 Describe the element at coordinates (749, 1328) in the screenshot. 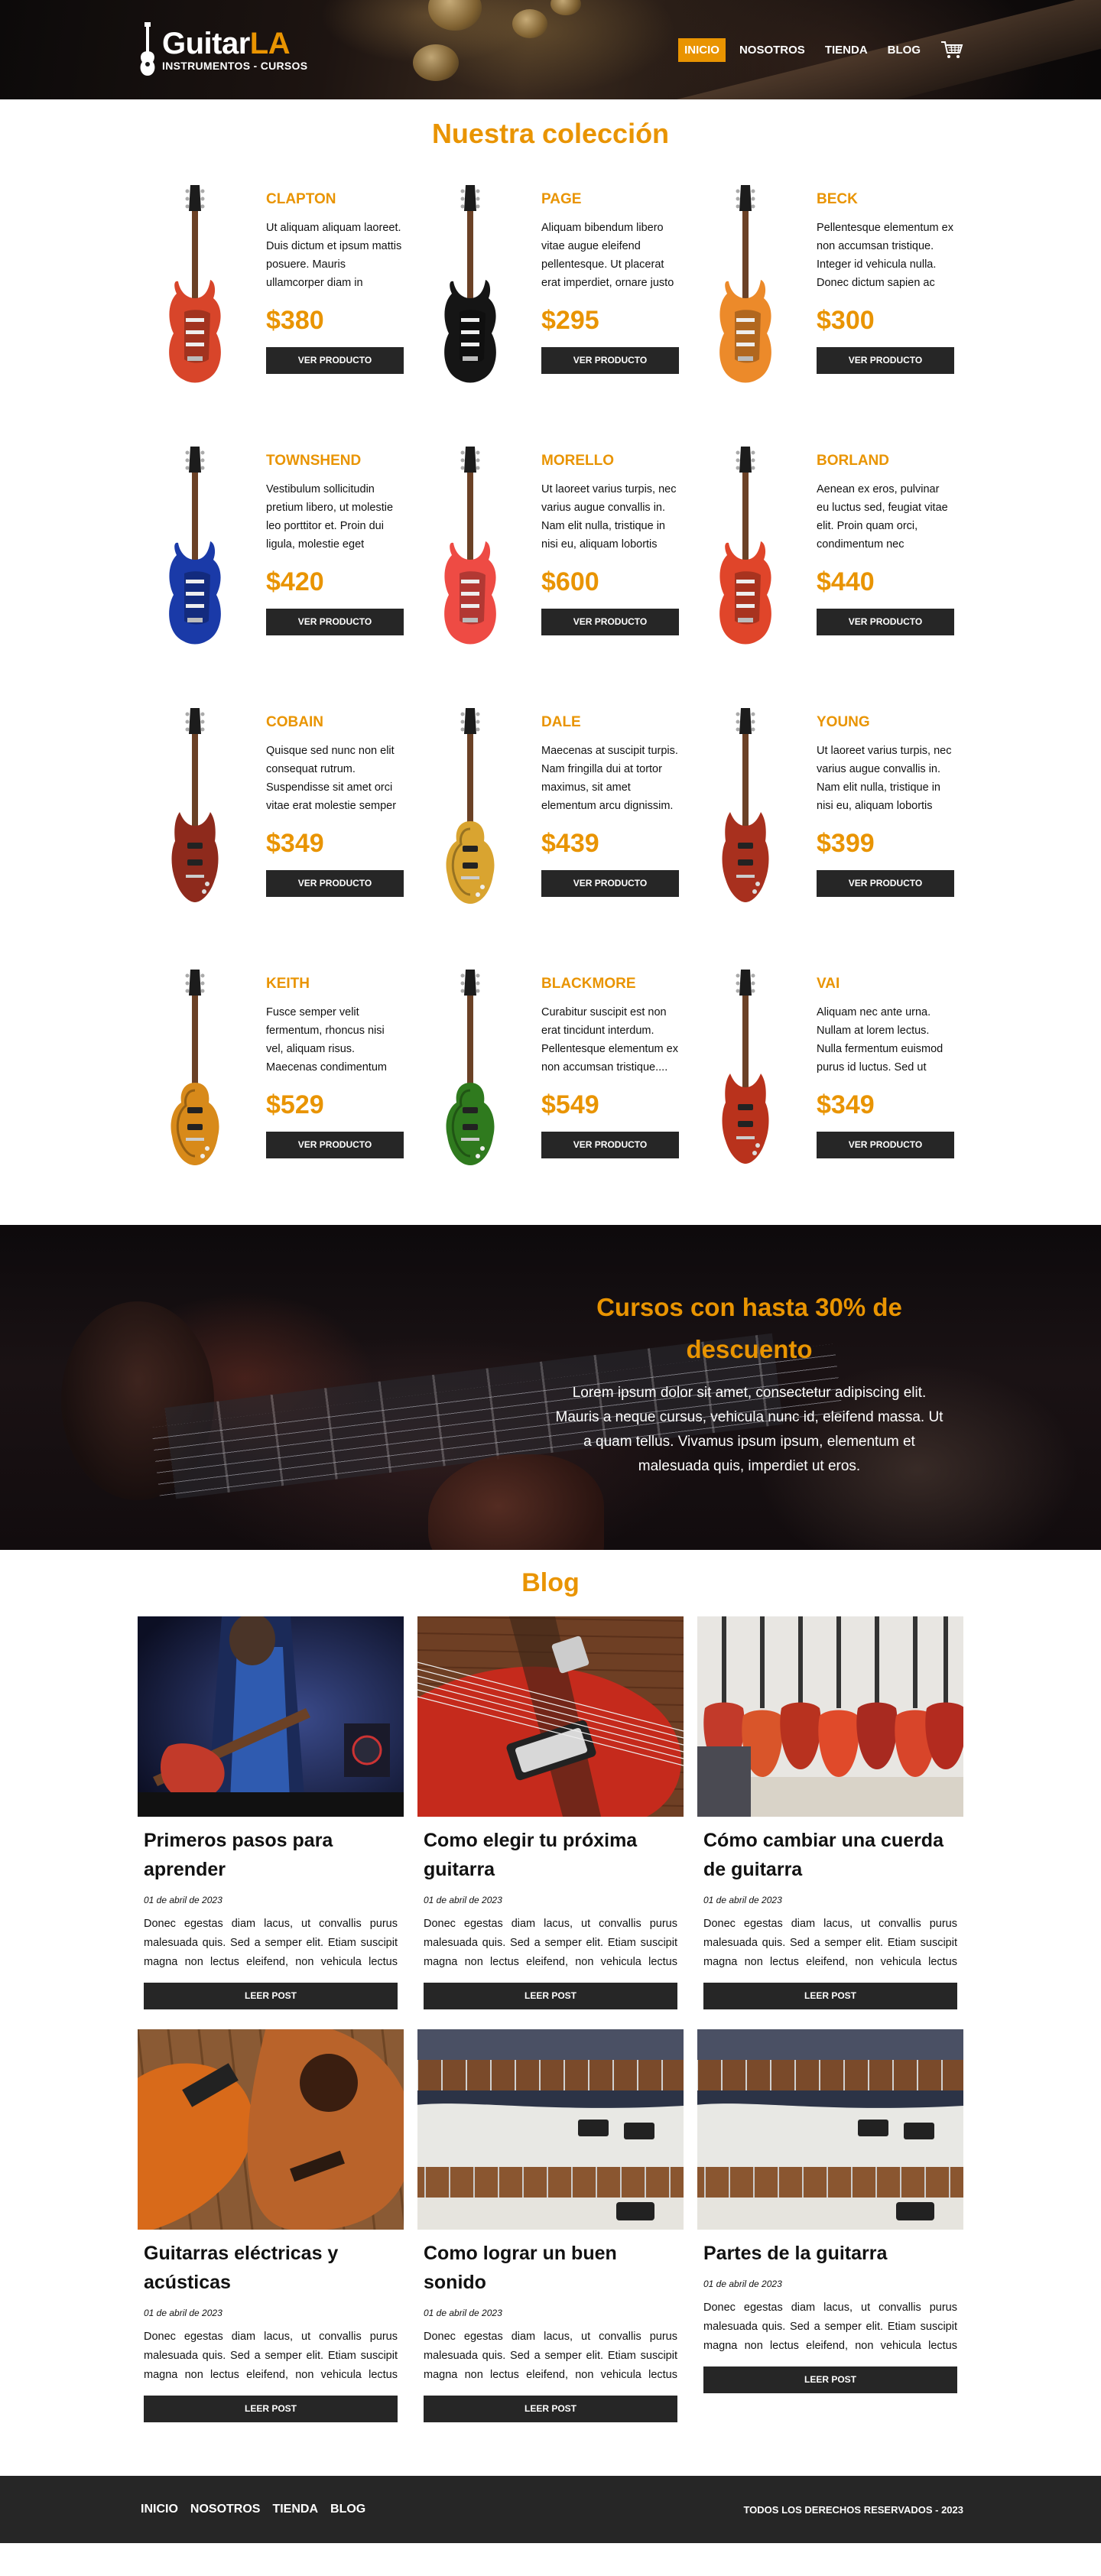

I see `courses-title: Cursos con hasta 30% de descuento` at that location.